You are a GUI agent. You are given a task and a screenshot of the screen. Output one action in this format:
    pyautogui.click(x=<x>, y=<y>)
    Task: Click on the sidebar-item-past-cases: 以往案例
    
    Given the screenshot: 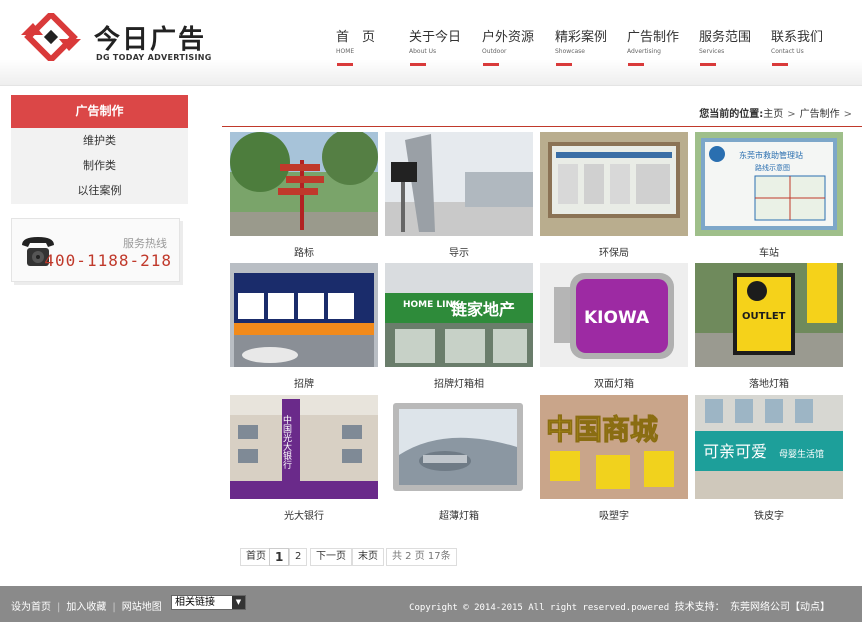 What is the action you would take?
    pyautogui.click(x=99, y=190)
    